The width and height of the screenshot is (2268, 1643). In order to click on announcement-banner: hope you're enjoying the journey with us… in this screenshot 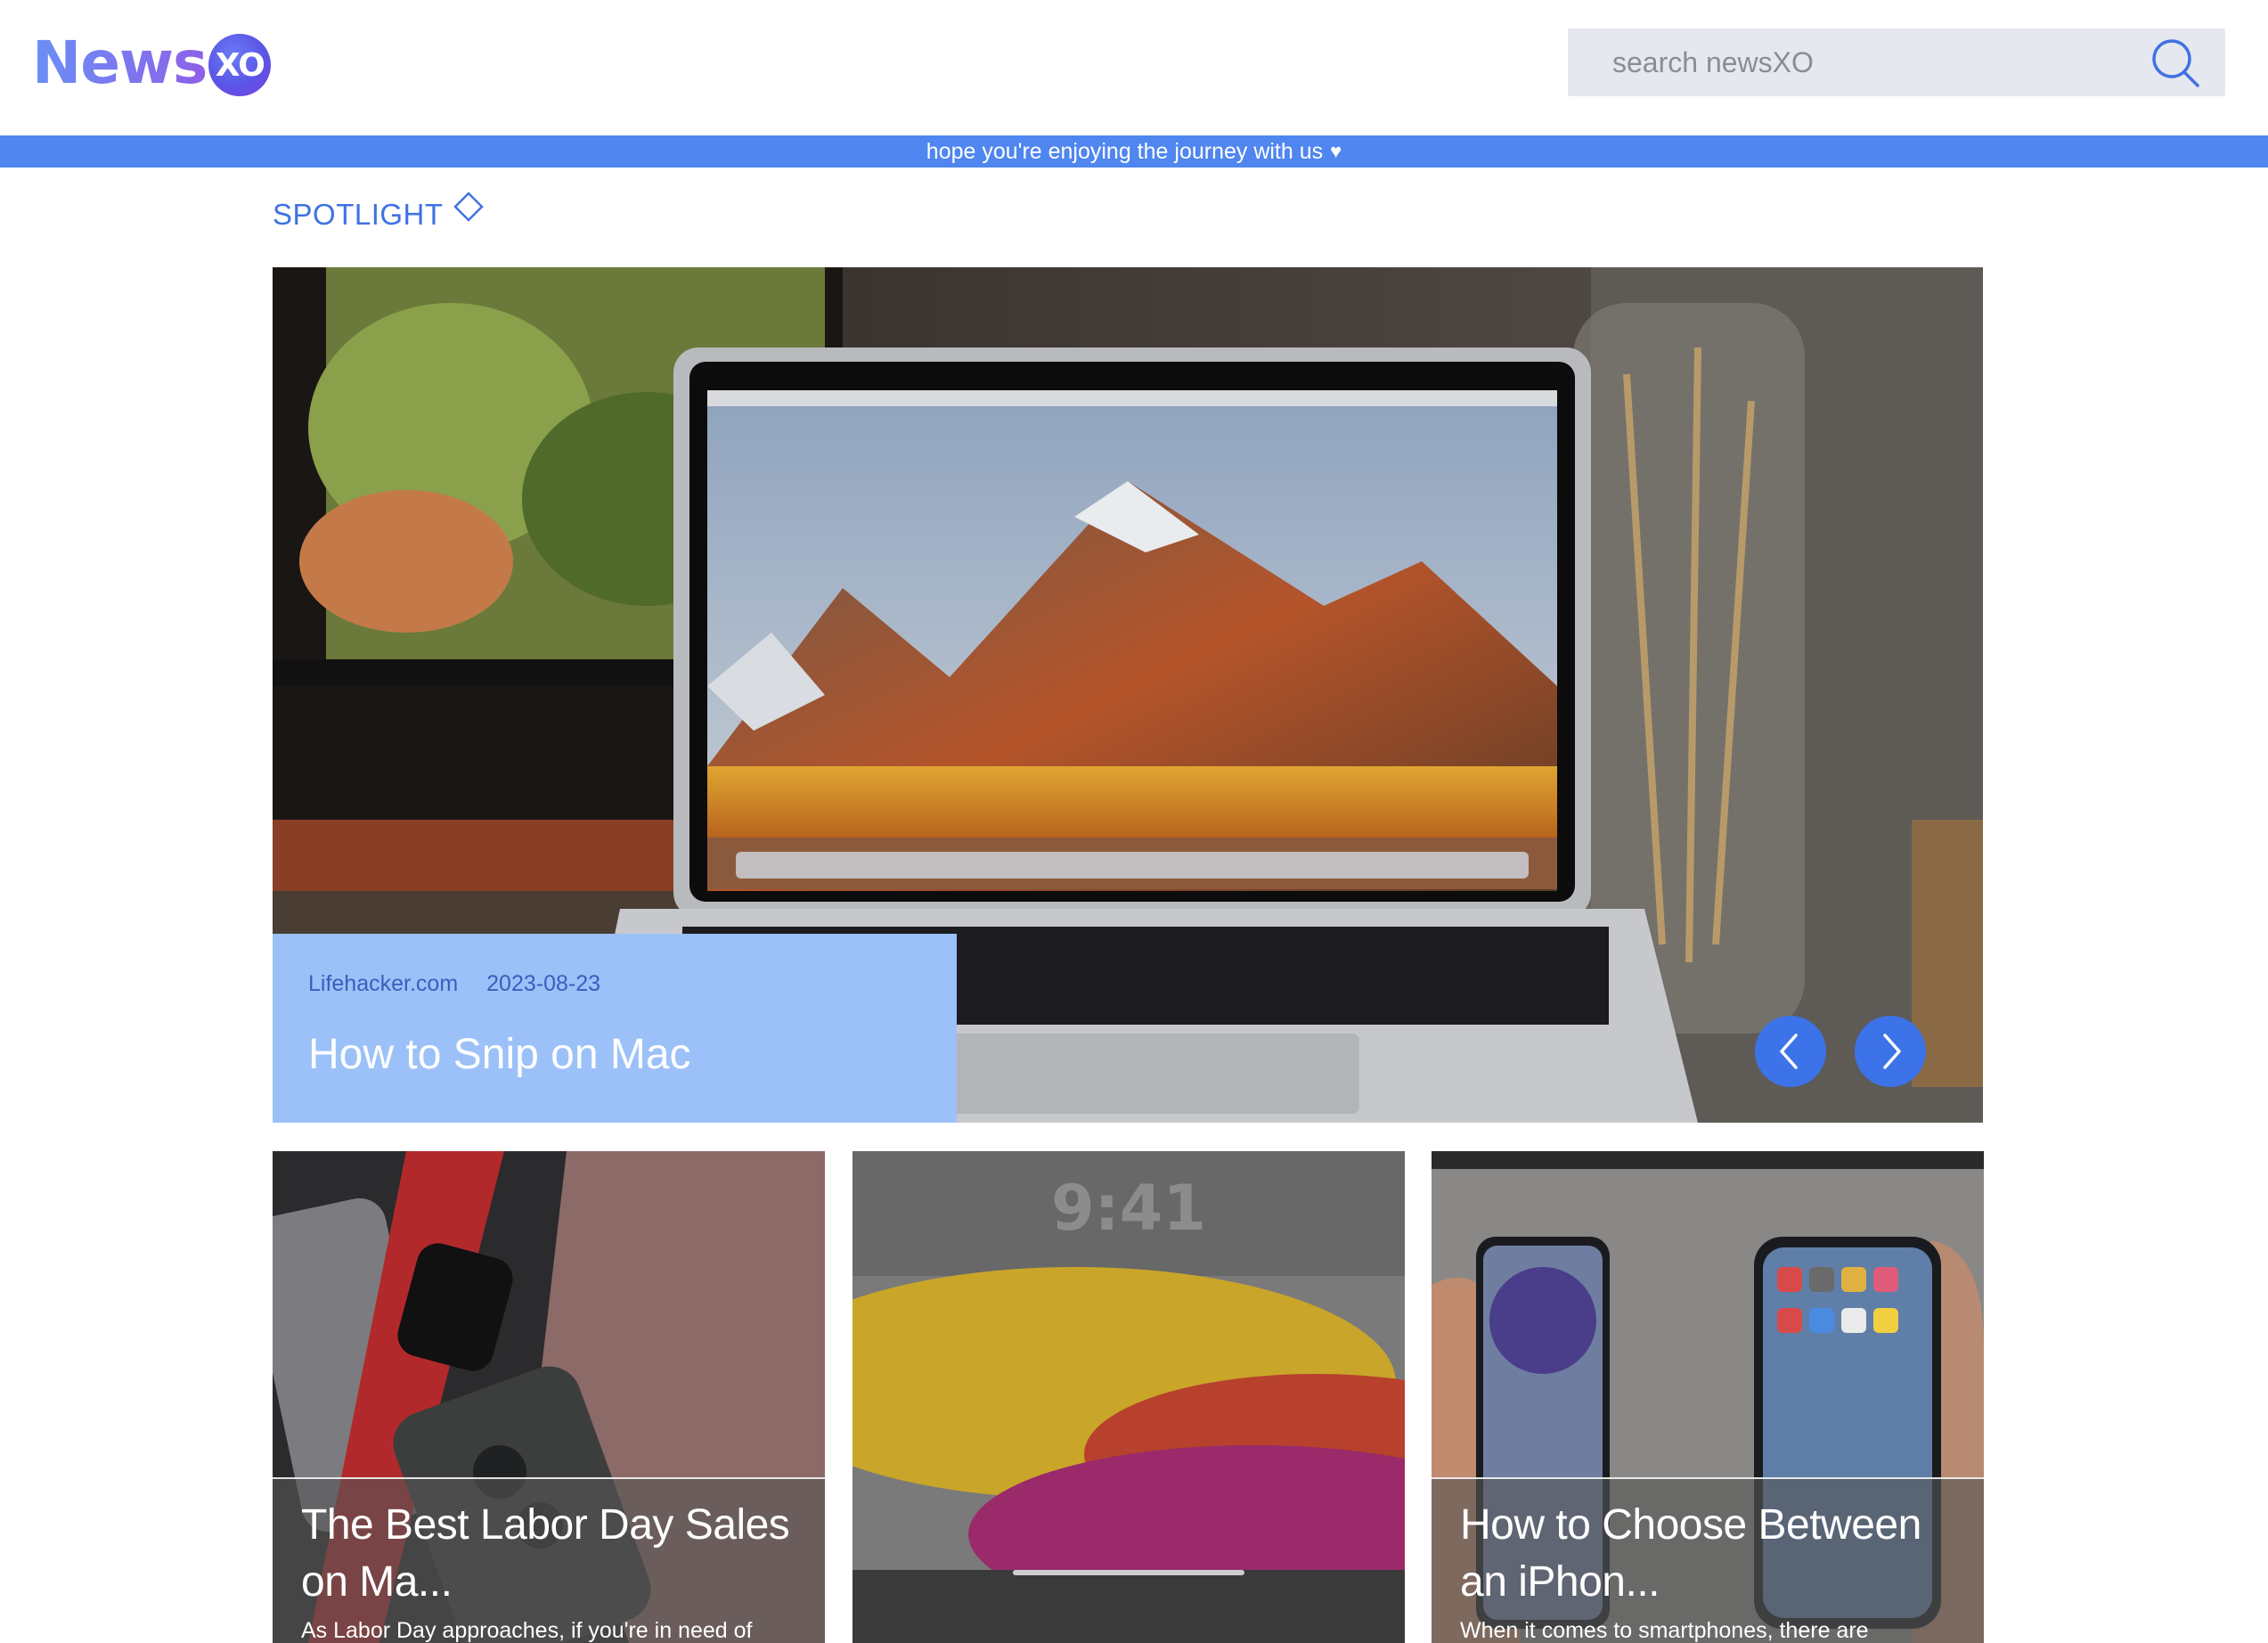, I will do `click(1134, 151)`.